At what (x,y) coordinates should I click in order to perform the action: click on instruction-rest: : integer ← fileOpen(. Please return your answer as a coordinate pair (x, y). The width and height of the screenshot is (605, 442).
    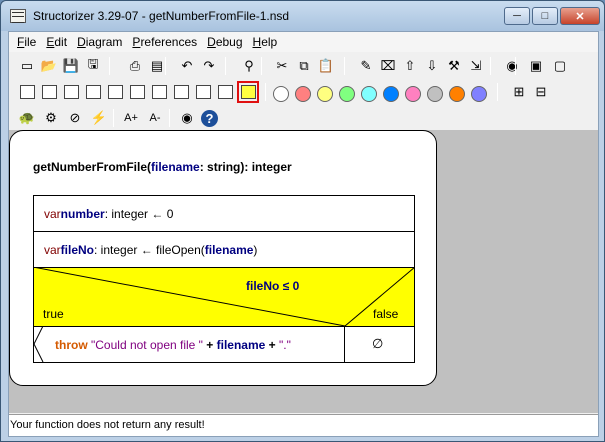
    Looking at the image, I should click on (149, 249).